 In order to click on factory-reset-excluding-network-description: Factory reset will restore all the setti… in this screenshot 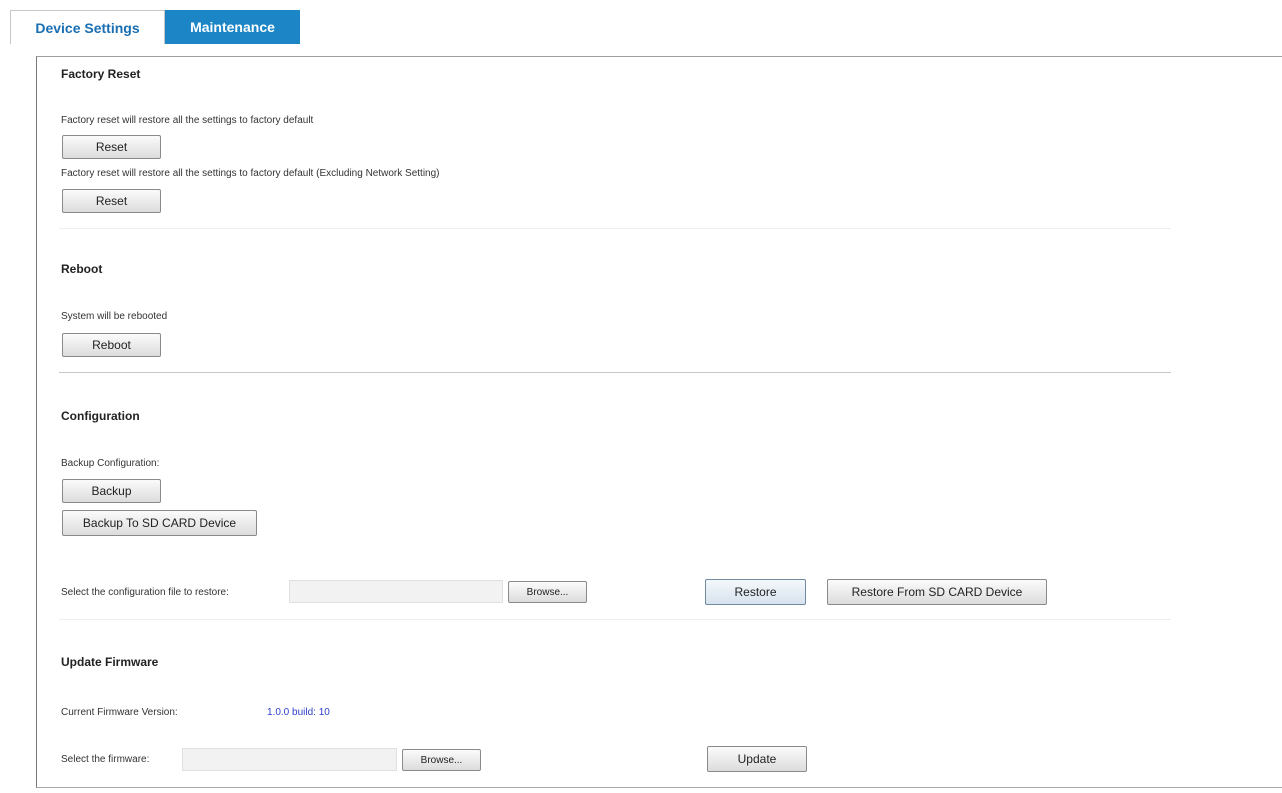, I will do `click(250, 173)`.